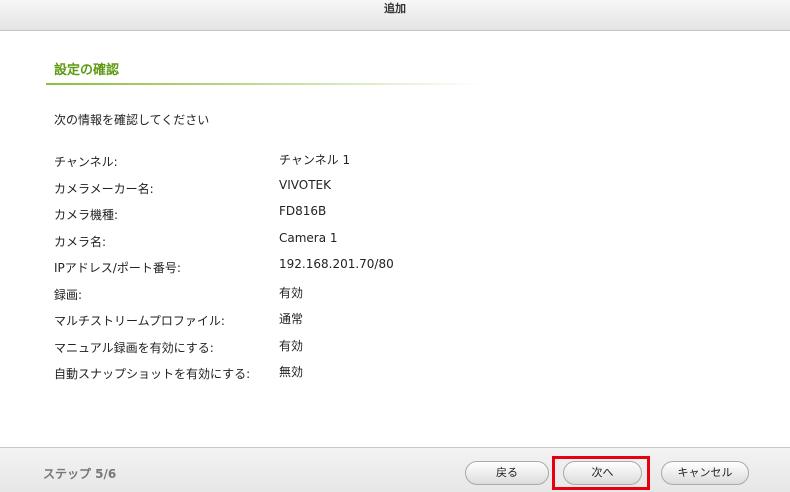  Describe the element at coordinates (404, 162) in the screenshot. I see `settings-row-channel: チャンネル: チャンネル 1` at that location.